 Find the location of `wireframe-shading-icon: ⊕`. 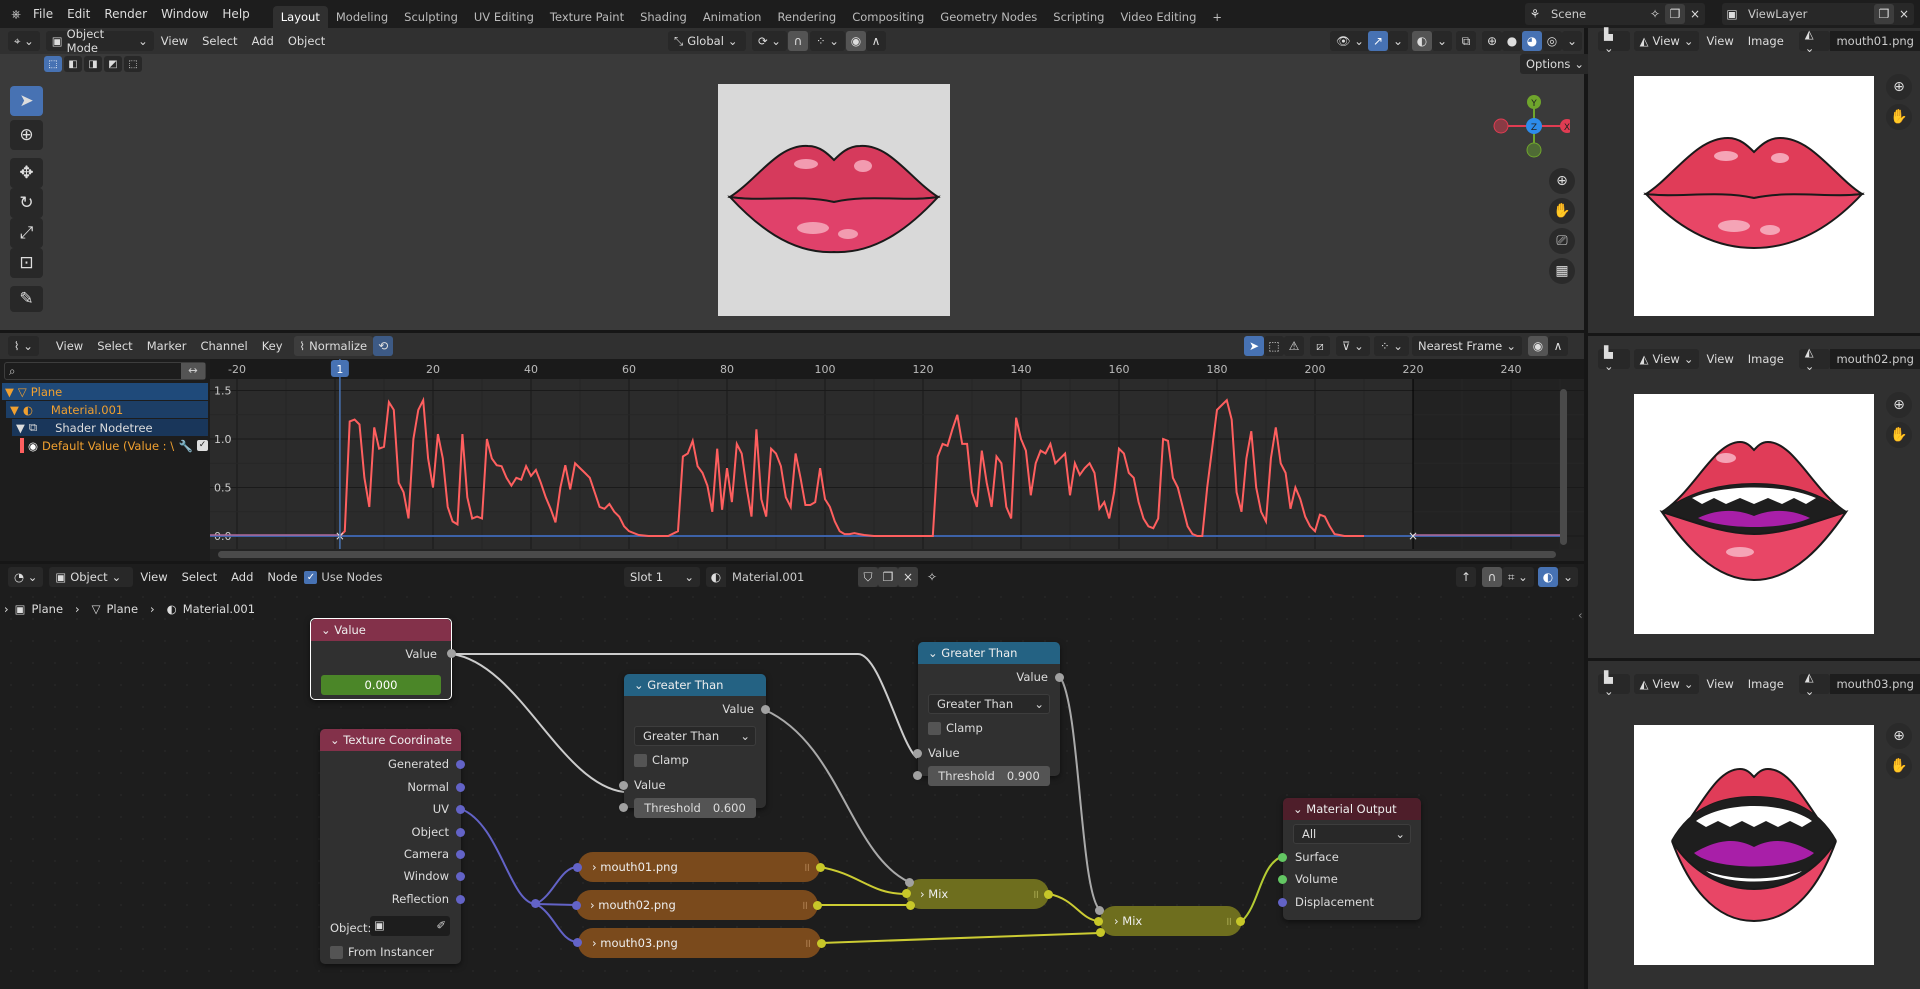

wireframe-shading-icon: ⊕ is located at coordinates (1492, 41).